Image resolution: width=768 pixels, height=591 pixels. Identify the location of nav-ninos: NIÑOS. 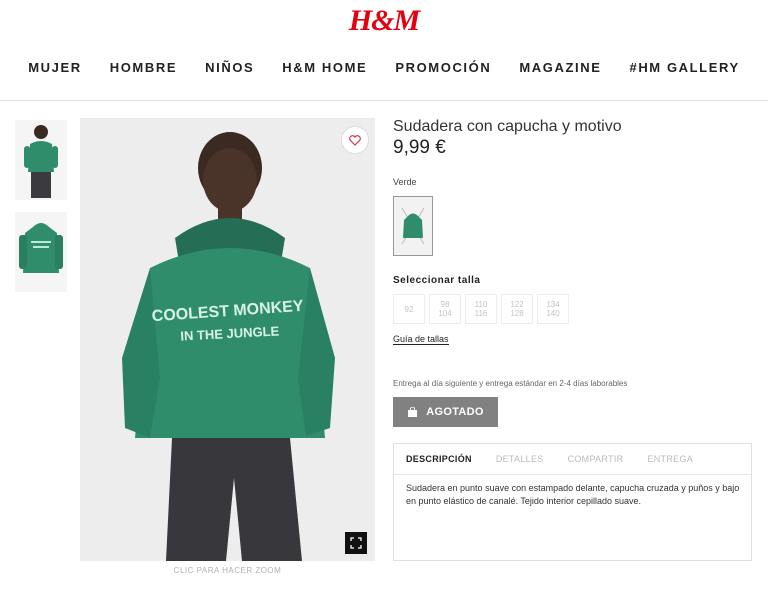
(229, 67).